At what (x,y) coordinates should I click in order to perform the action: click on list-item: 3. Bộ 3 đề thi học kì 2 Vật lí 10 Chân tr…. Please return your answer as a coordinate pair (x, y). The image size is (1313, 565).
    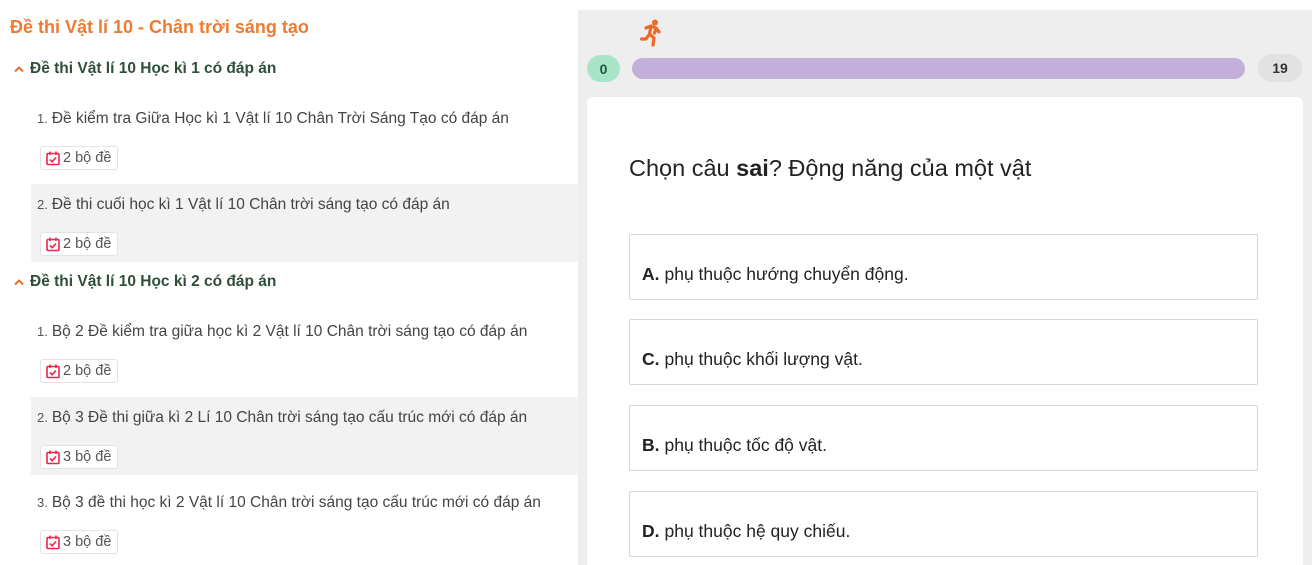
    Looking at the image, I should click on (304, 521).